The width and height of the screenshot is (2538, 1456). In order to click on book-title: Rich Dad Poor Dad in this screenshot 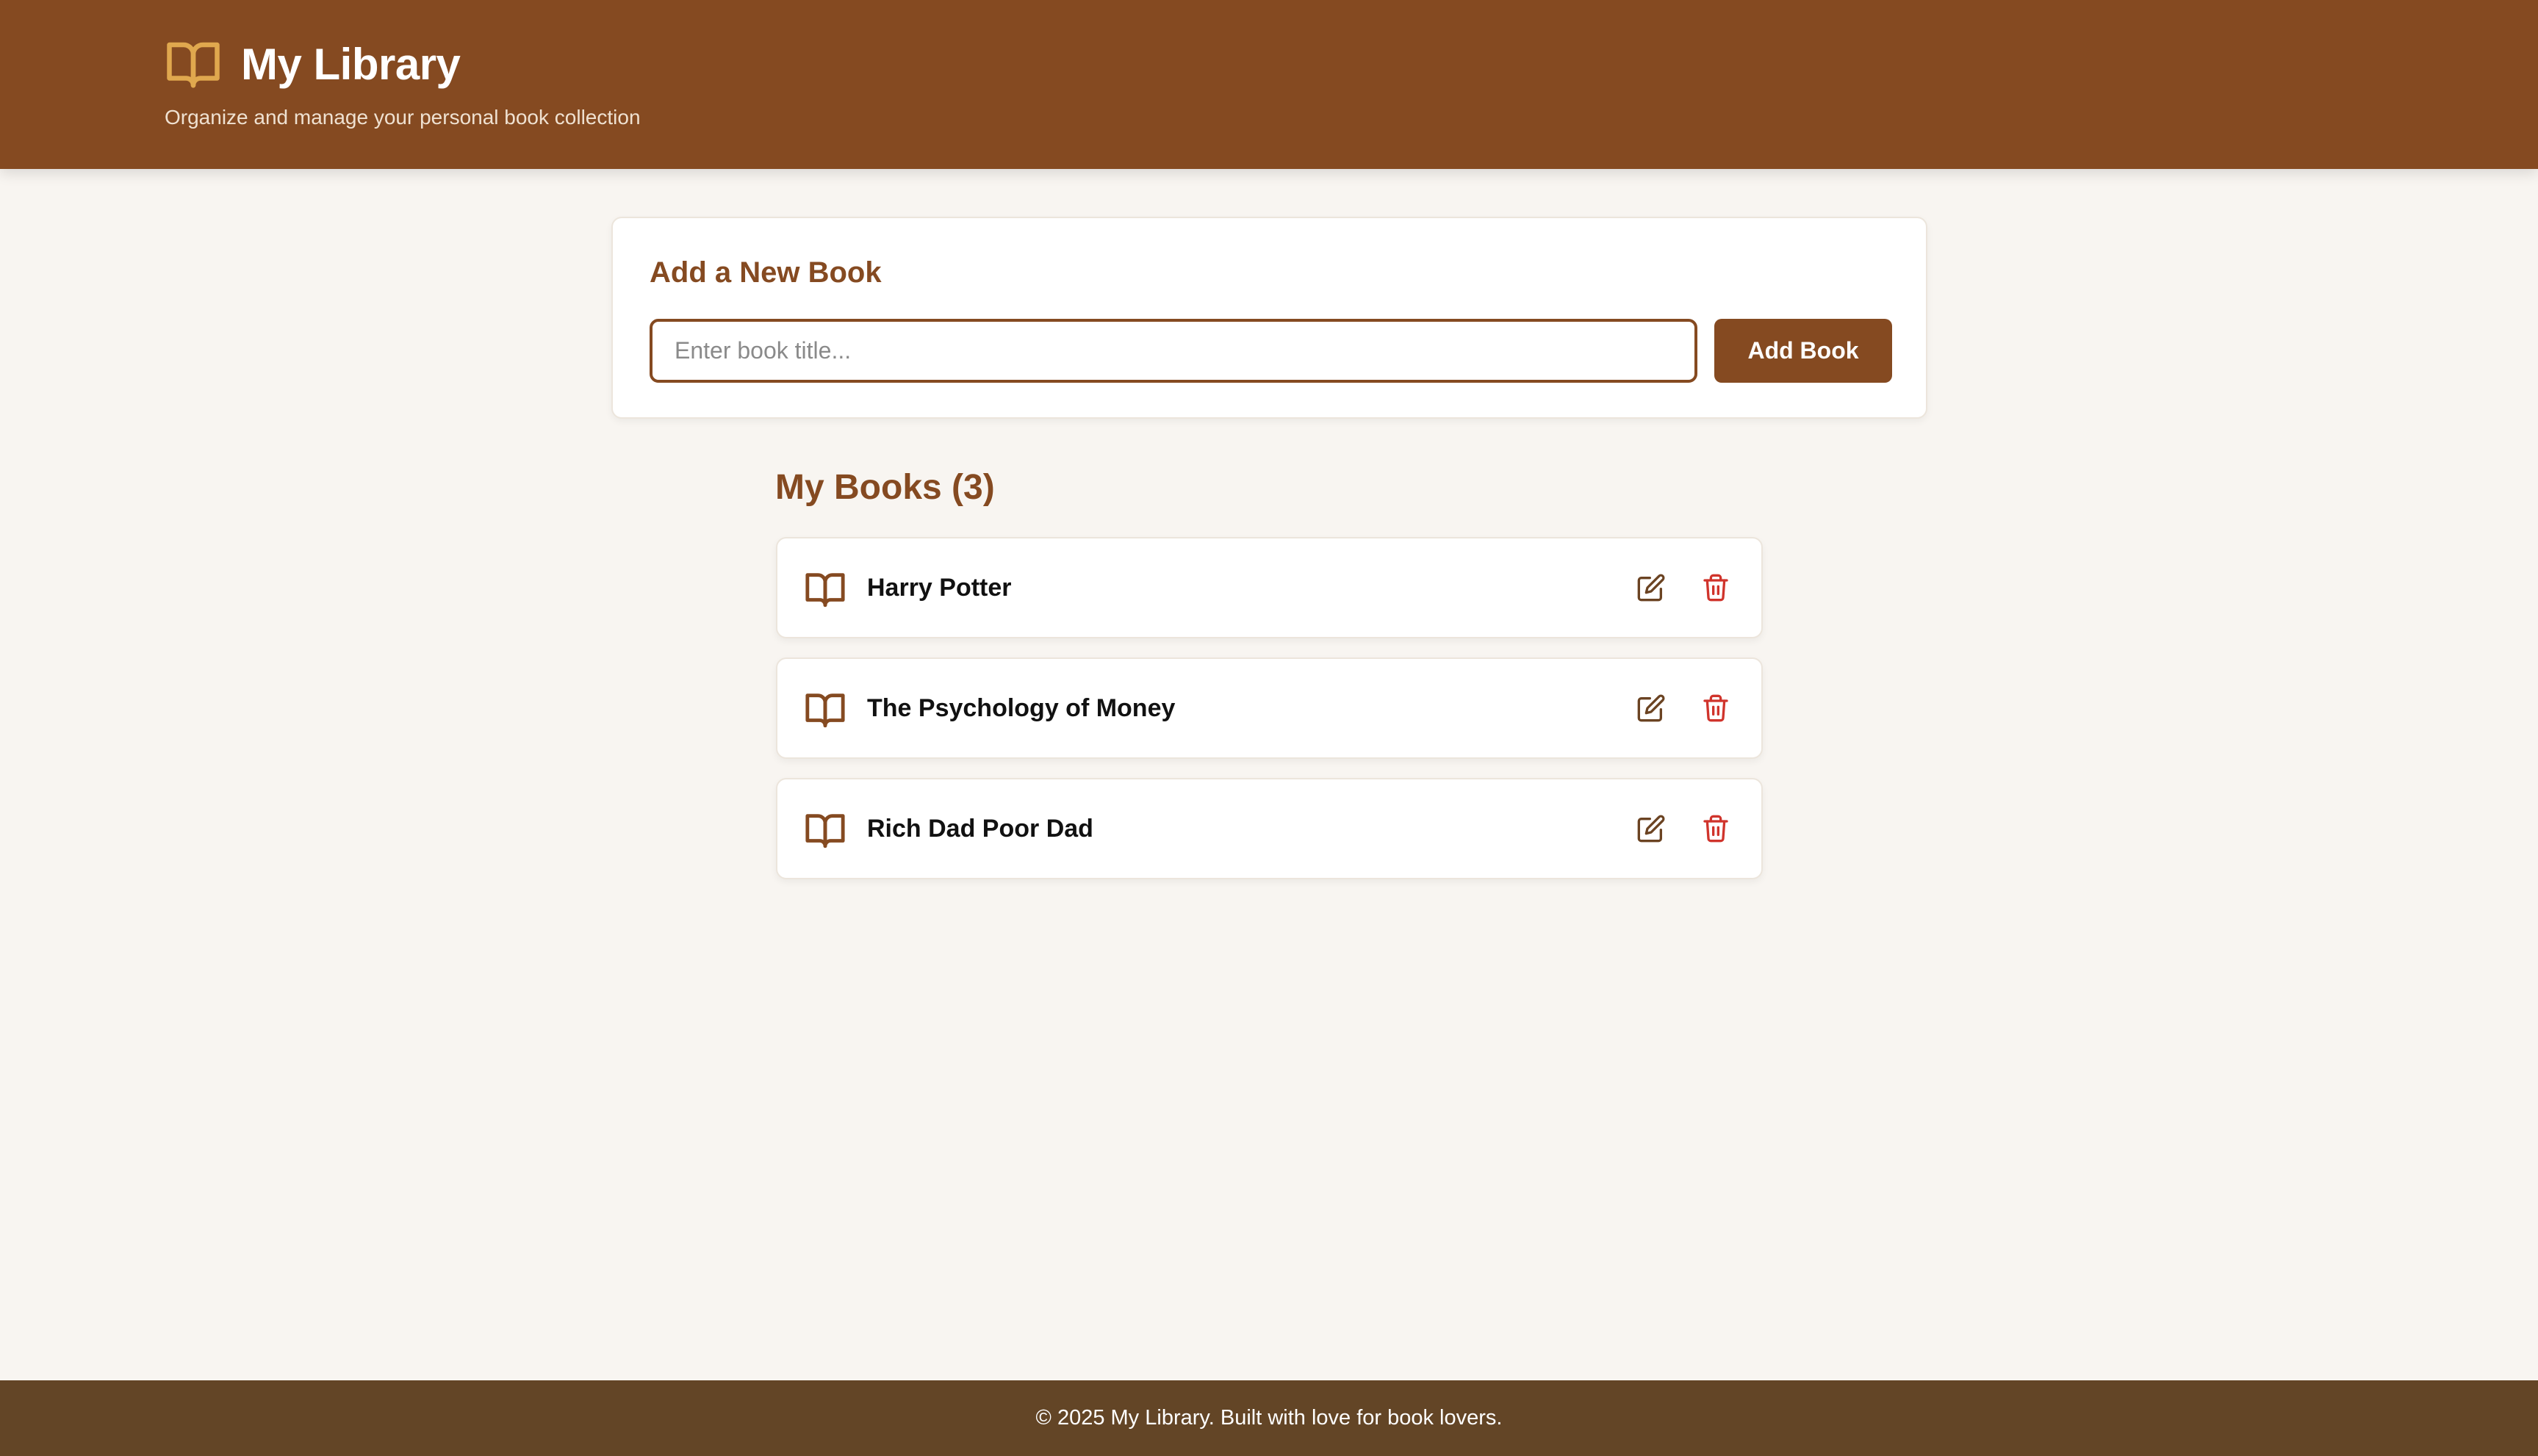, I will do `click(980, 829)`.